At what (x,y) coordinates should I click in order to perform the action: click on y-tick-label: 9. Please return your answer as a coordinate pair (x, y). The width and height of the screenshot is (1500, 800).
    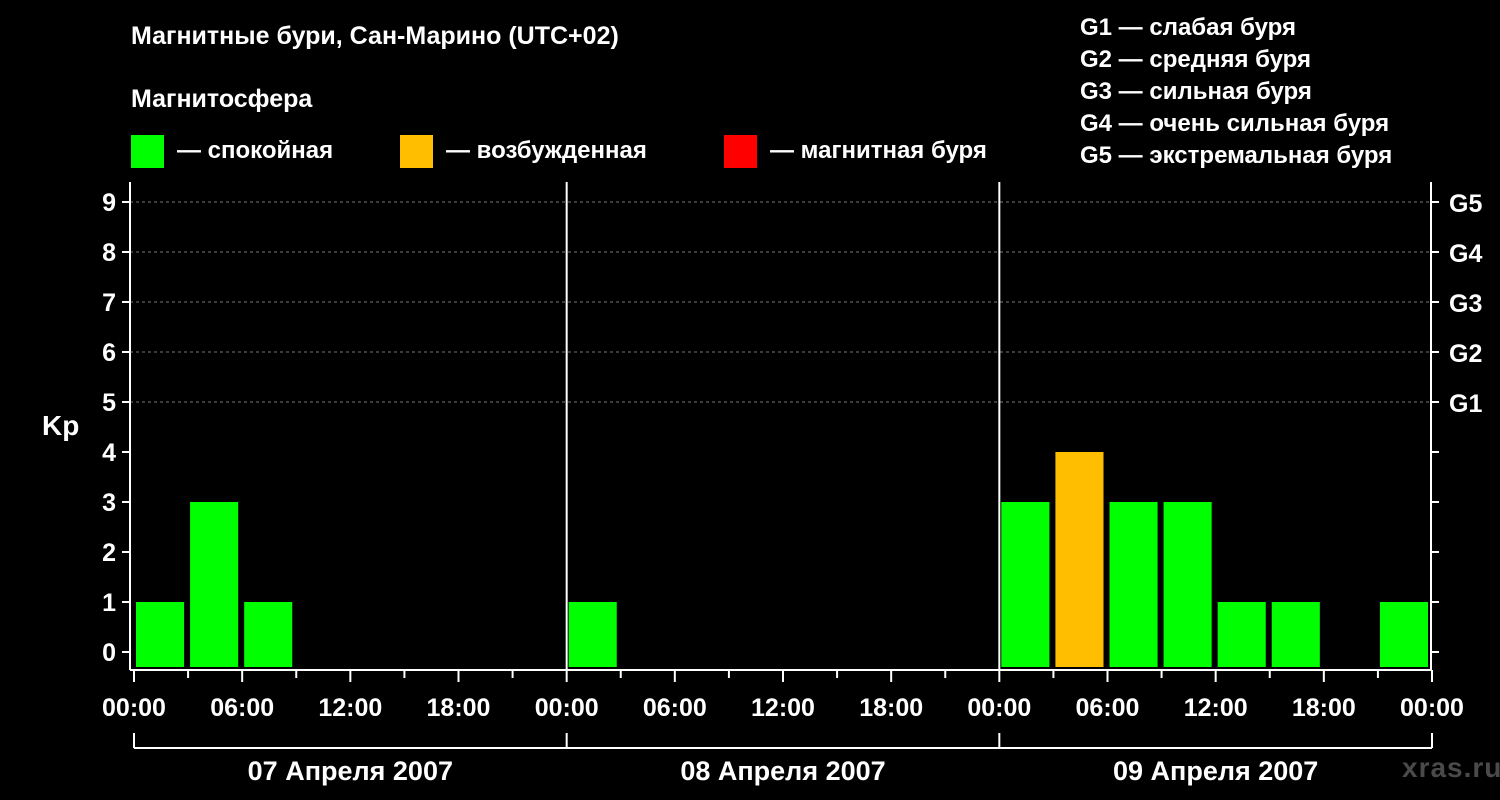
    Looking at the image, I should click on (109, 203).